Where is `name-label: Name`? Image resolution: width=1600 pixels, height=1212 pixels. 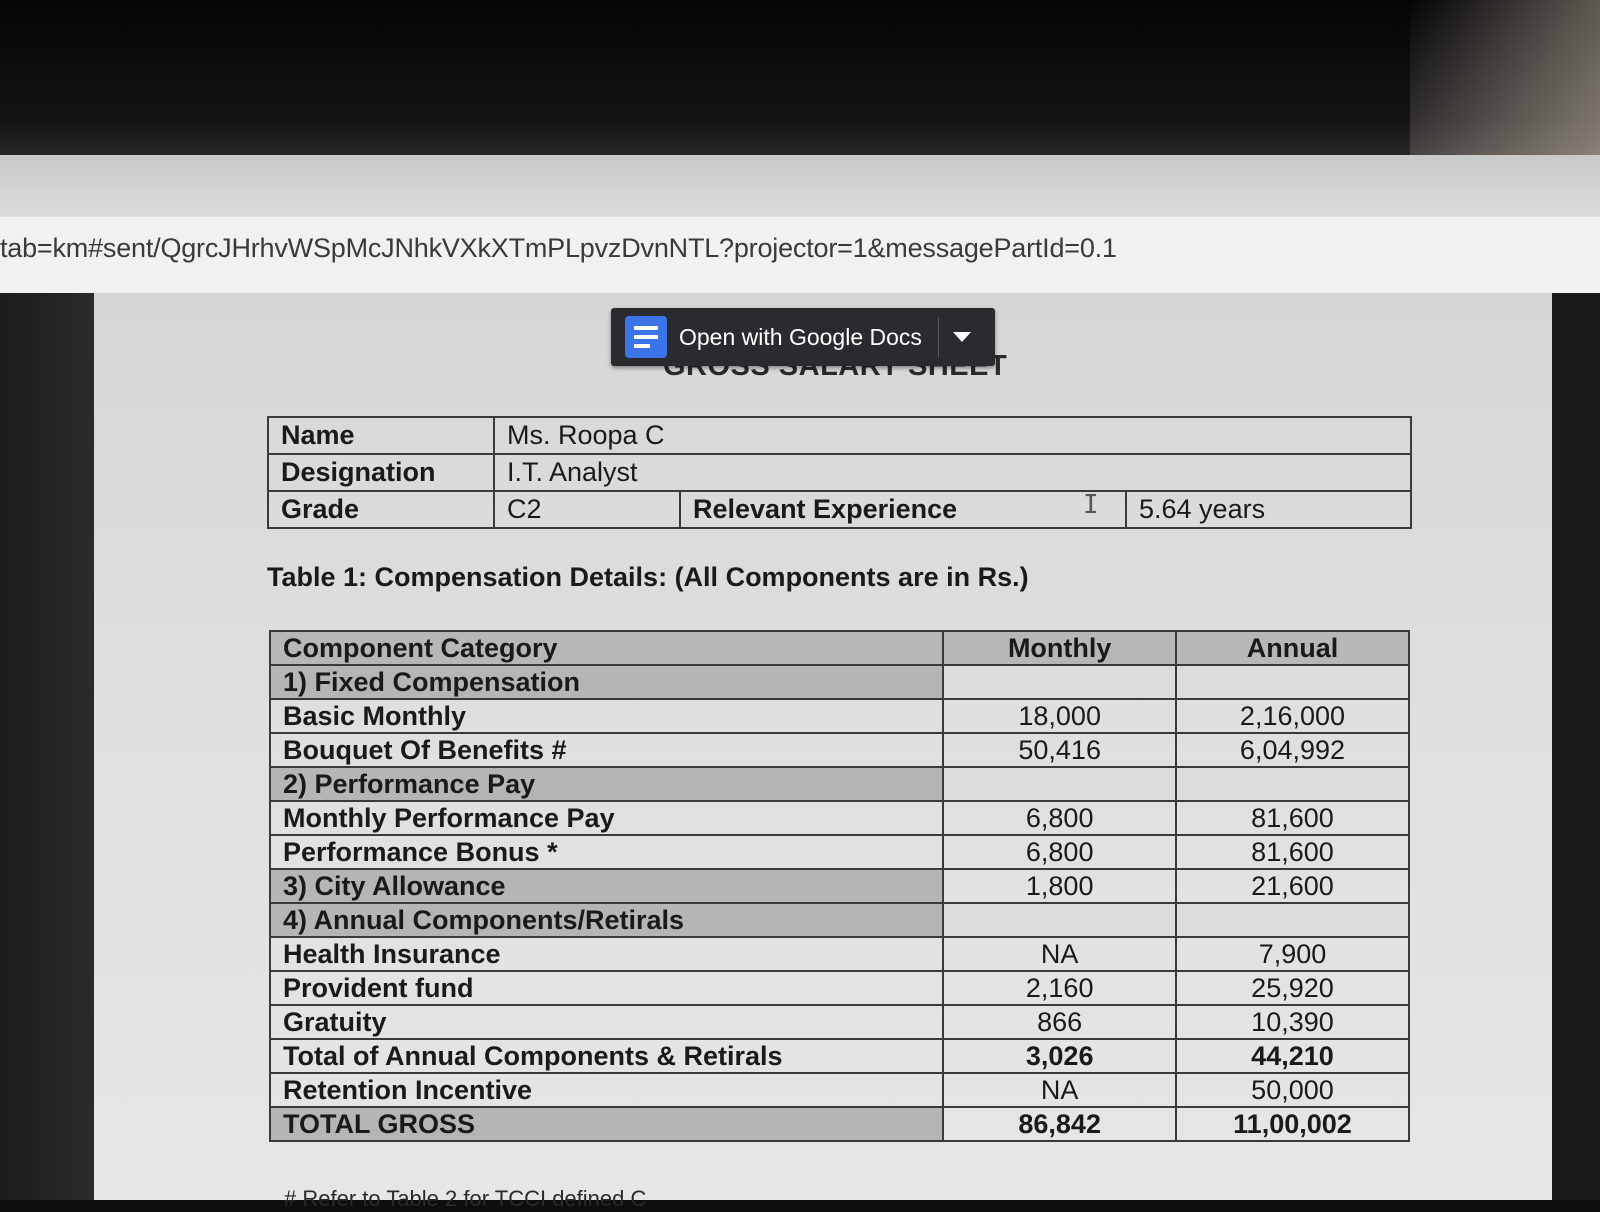
name-label: Name is located at coordinates (381, 435).